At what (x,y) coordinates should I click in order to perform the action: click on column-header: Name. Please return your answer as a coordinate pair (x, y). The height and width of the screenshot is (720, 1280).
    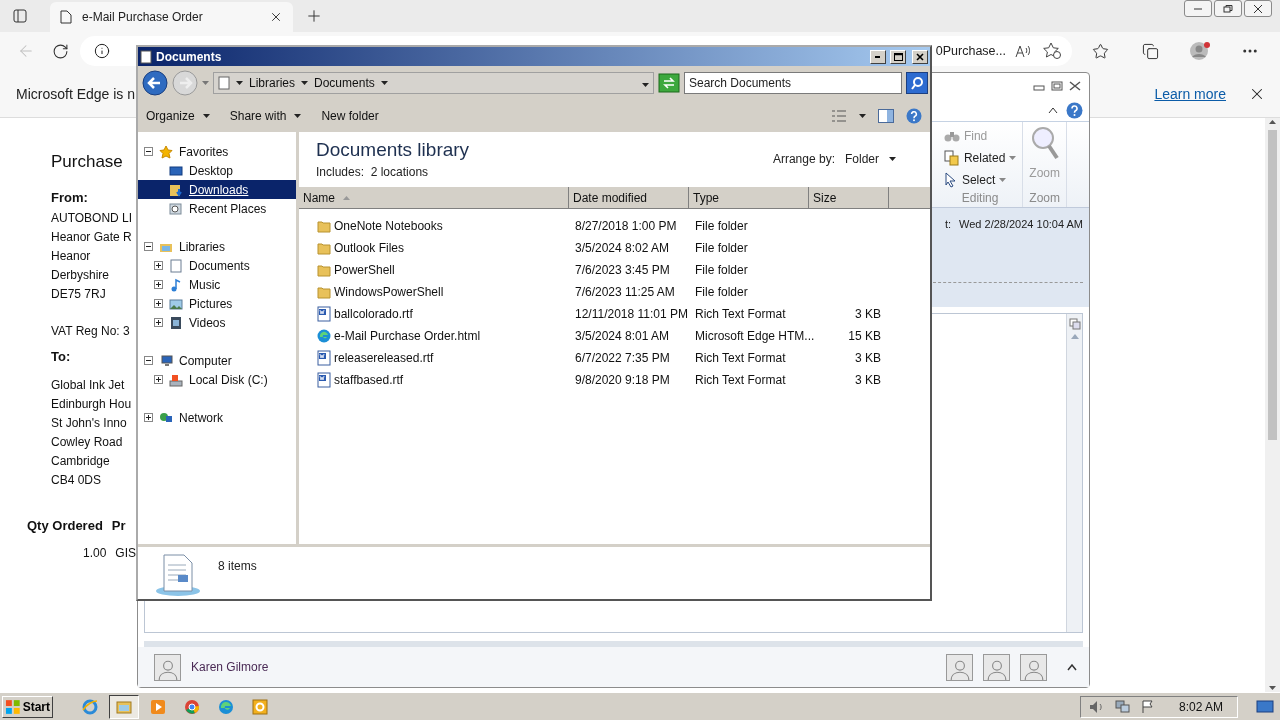
    Looking at the image, I should click on (434, 197).